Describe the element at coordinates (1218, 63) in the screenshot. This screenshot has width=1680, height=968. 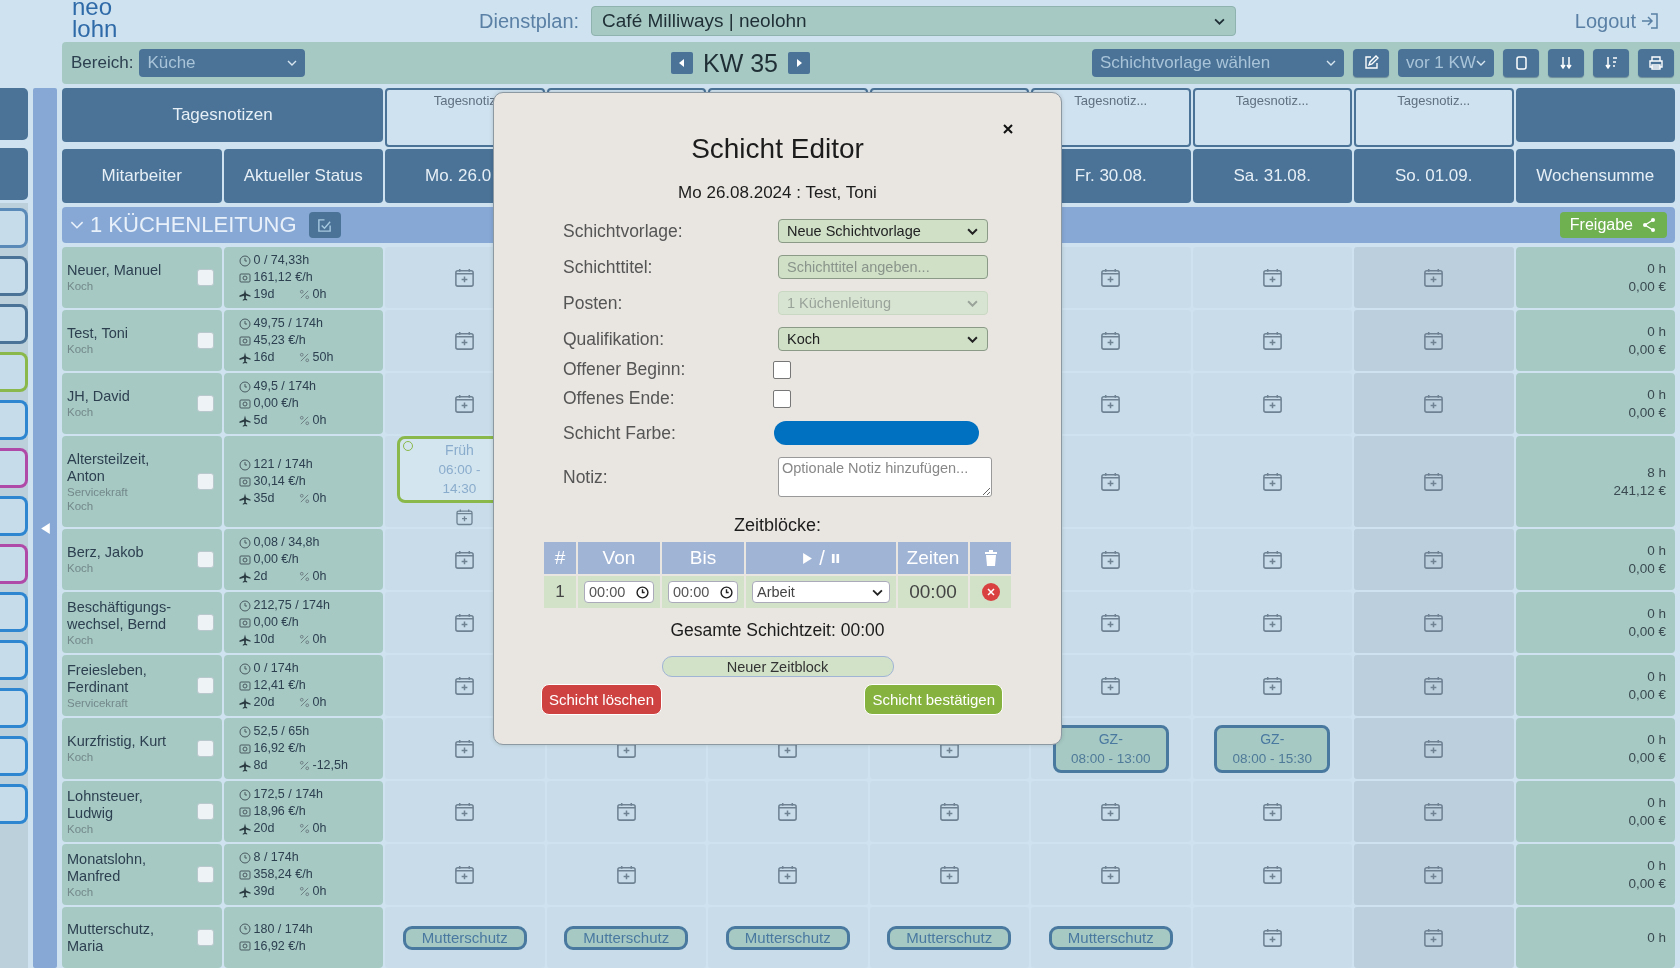
I see `template-select: Schichtvorlage wählen` at that location.